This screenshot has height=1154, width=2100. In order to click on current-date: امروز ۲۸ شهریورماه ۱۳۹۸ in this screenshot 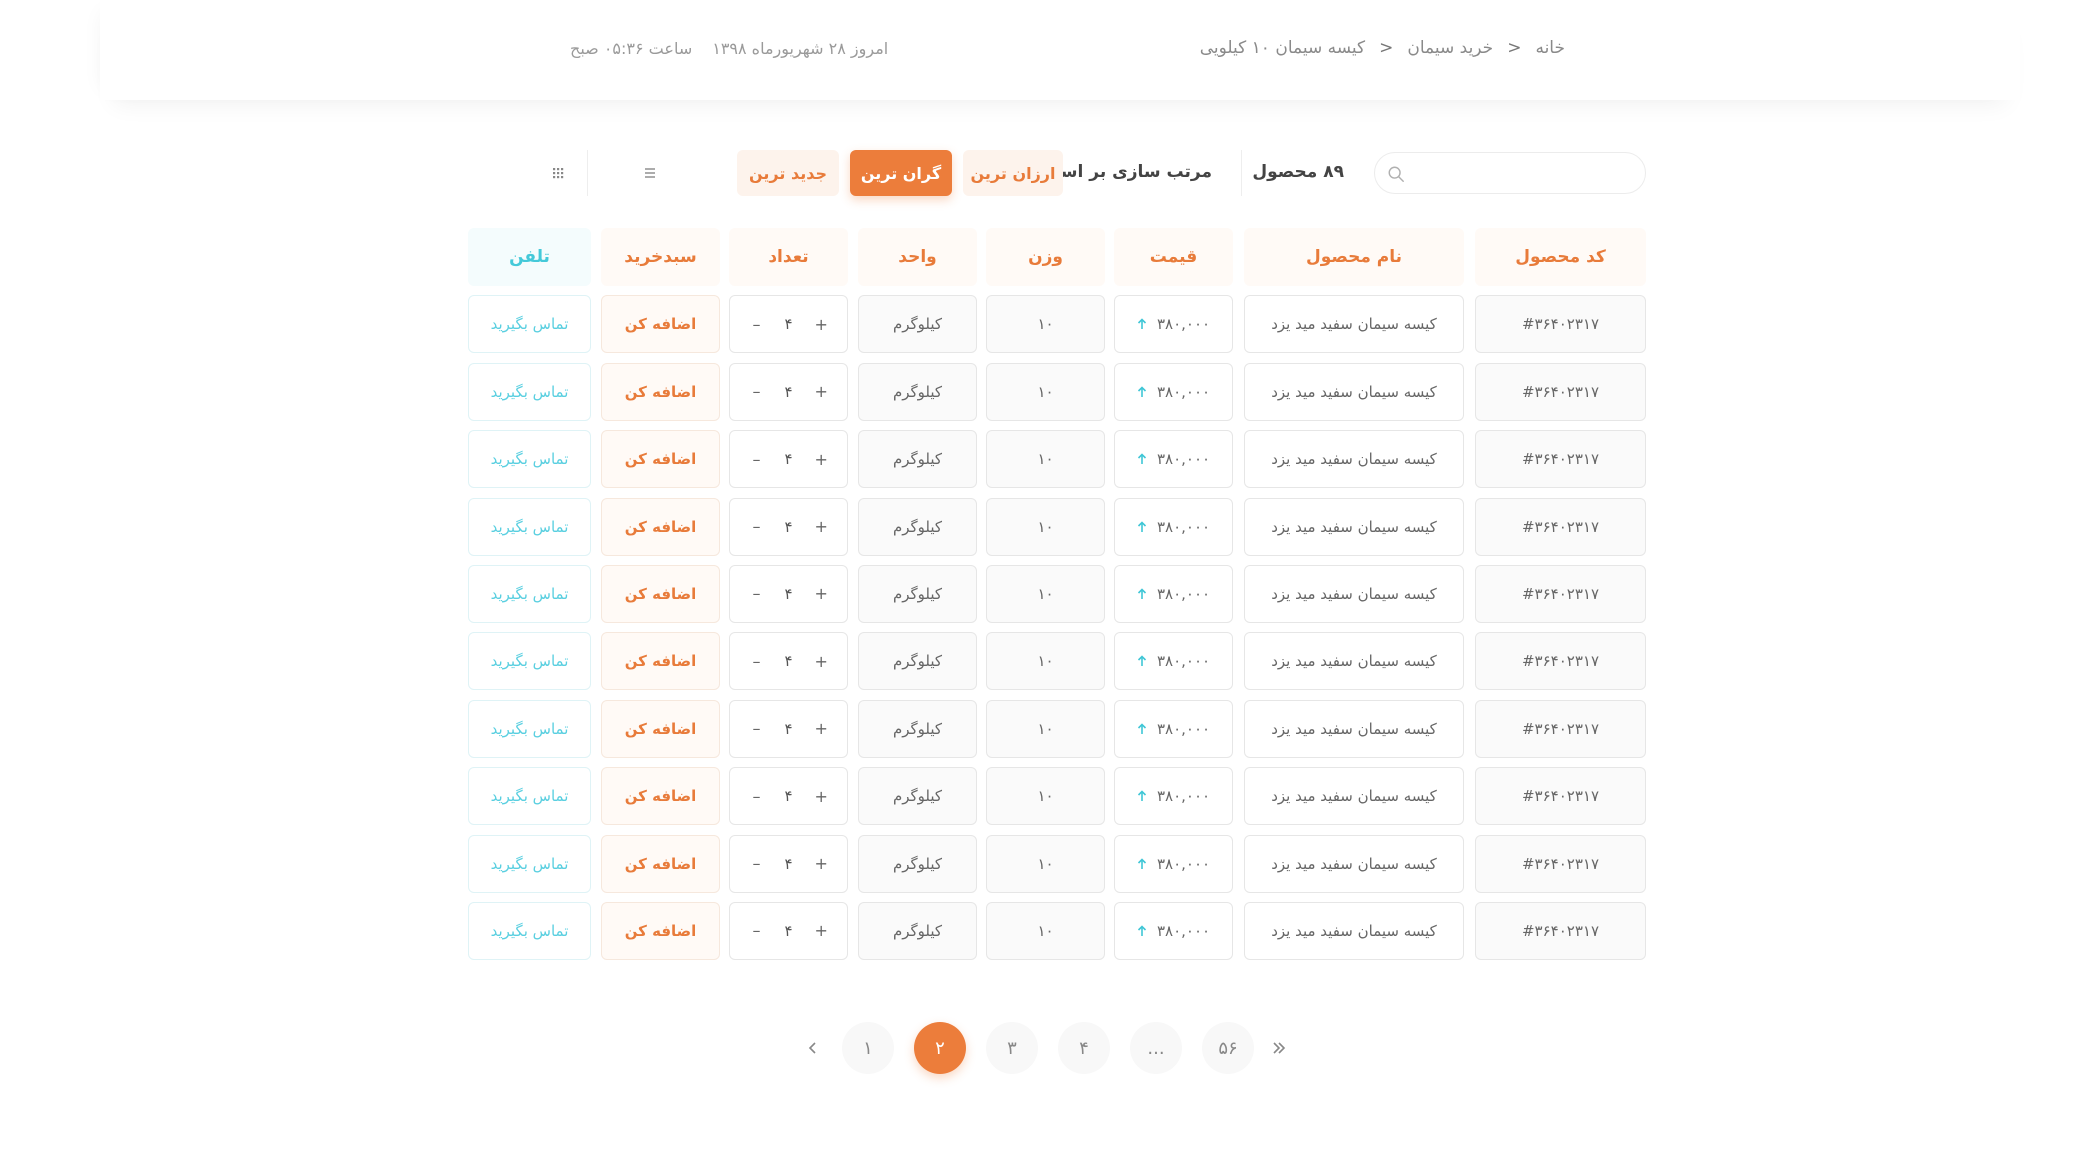, I will do `click(800, 48)`.